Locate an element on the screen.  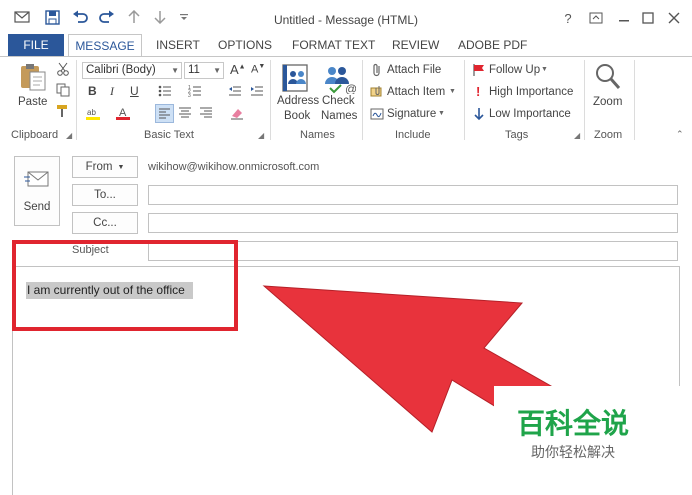
watermark-title: 百科全说 is located at coordinates (572, 423).